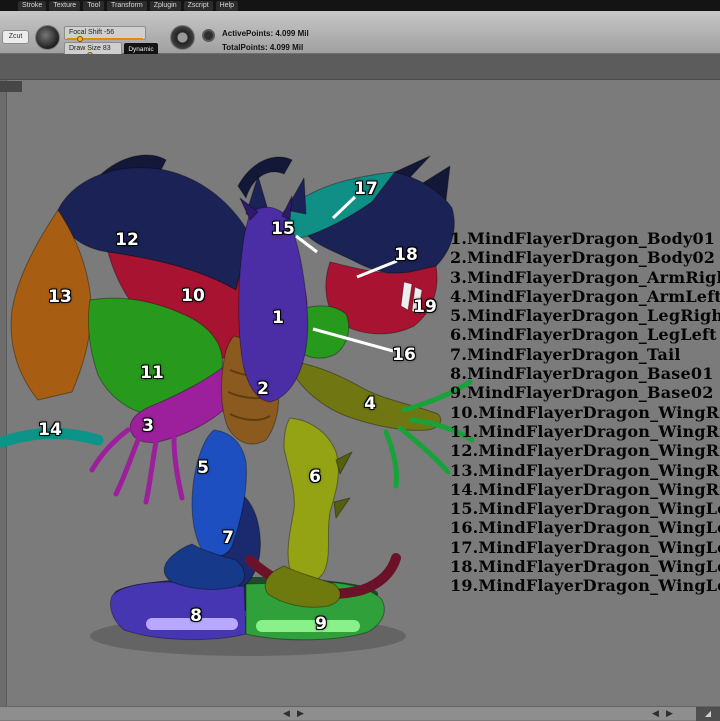  I want to click on part-list-item: 6.MindFlayerDragon_LegLeft, so click(583, 335).